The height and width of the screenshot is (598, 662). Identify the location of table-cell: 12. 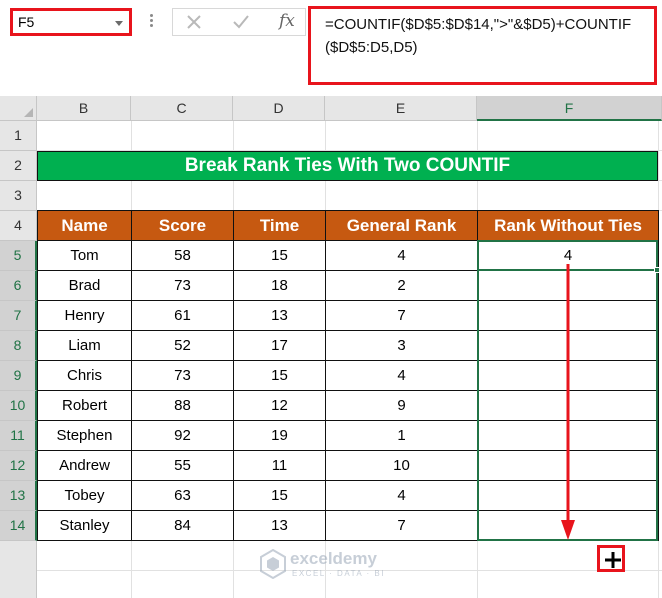
(279, 405).